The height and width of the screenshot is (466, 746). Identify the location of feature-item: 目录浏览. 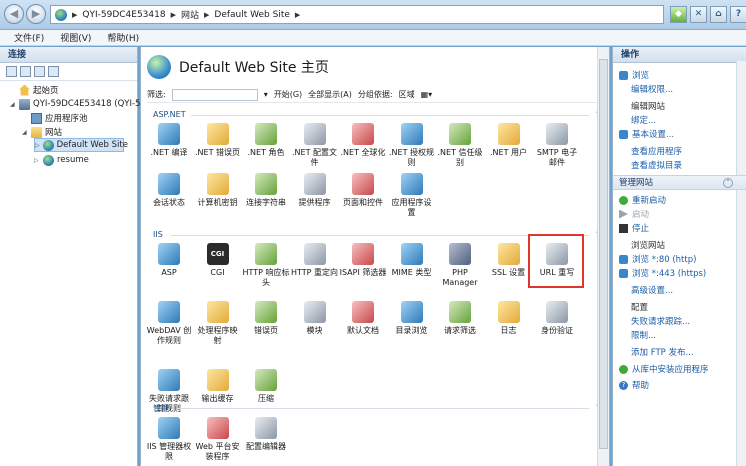
(412, 318).